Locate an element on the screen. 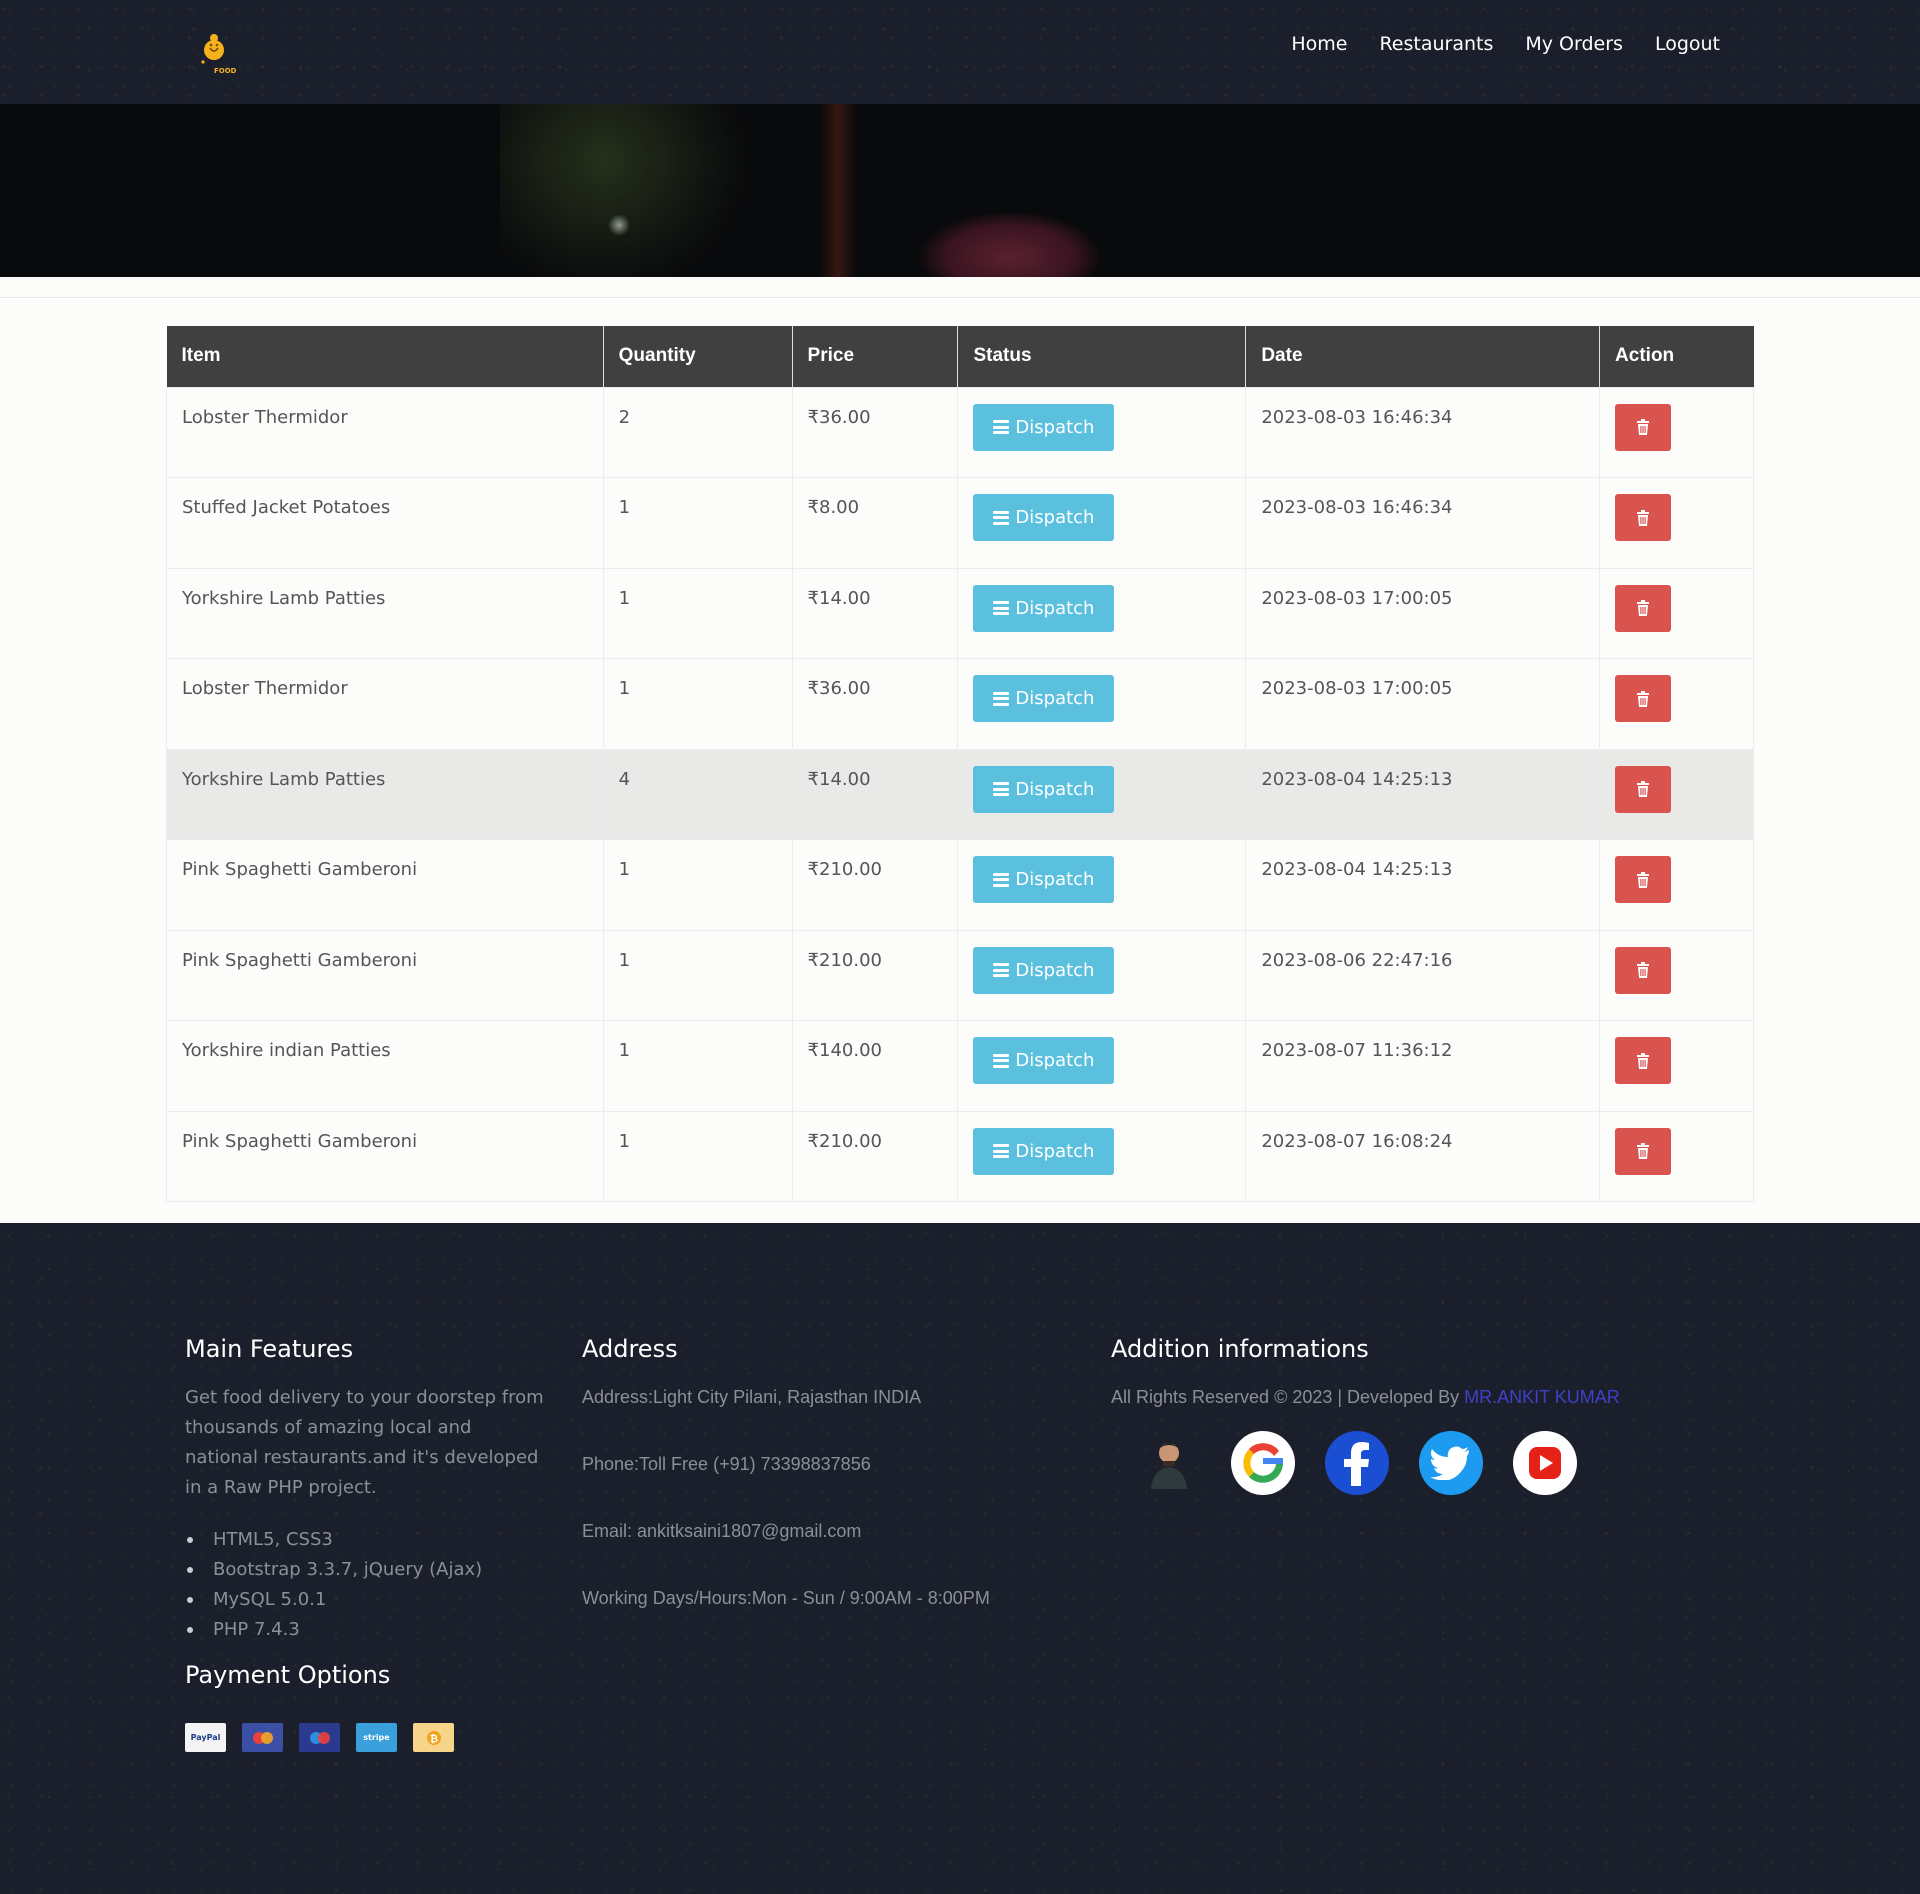 Image resolution: width=1920 pixels, height=1894 pixels. nav-logout: Logout is located at coordinates (1687, 44).